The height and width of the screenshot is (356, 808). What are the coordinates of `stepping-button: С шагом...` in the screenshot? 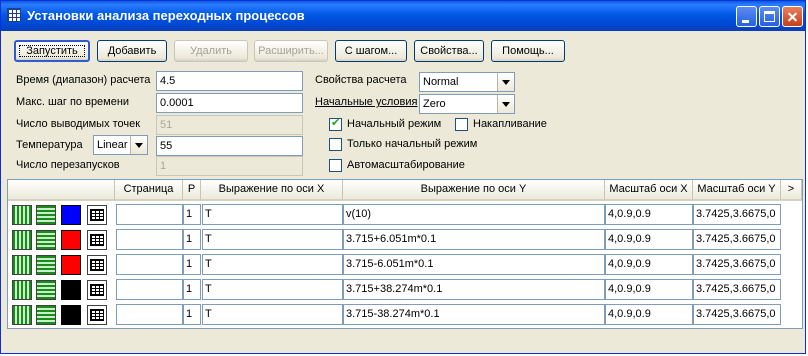 It's located at (371, 51).